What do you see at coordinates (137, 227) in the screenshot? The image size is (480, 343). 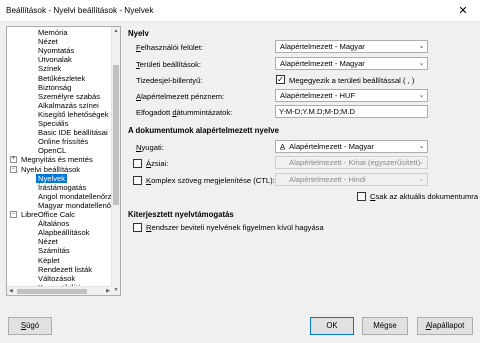 I see `ignore-system-input-checkbox` at bounding box center [137, 227].